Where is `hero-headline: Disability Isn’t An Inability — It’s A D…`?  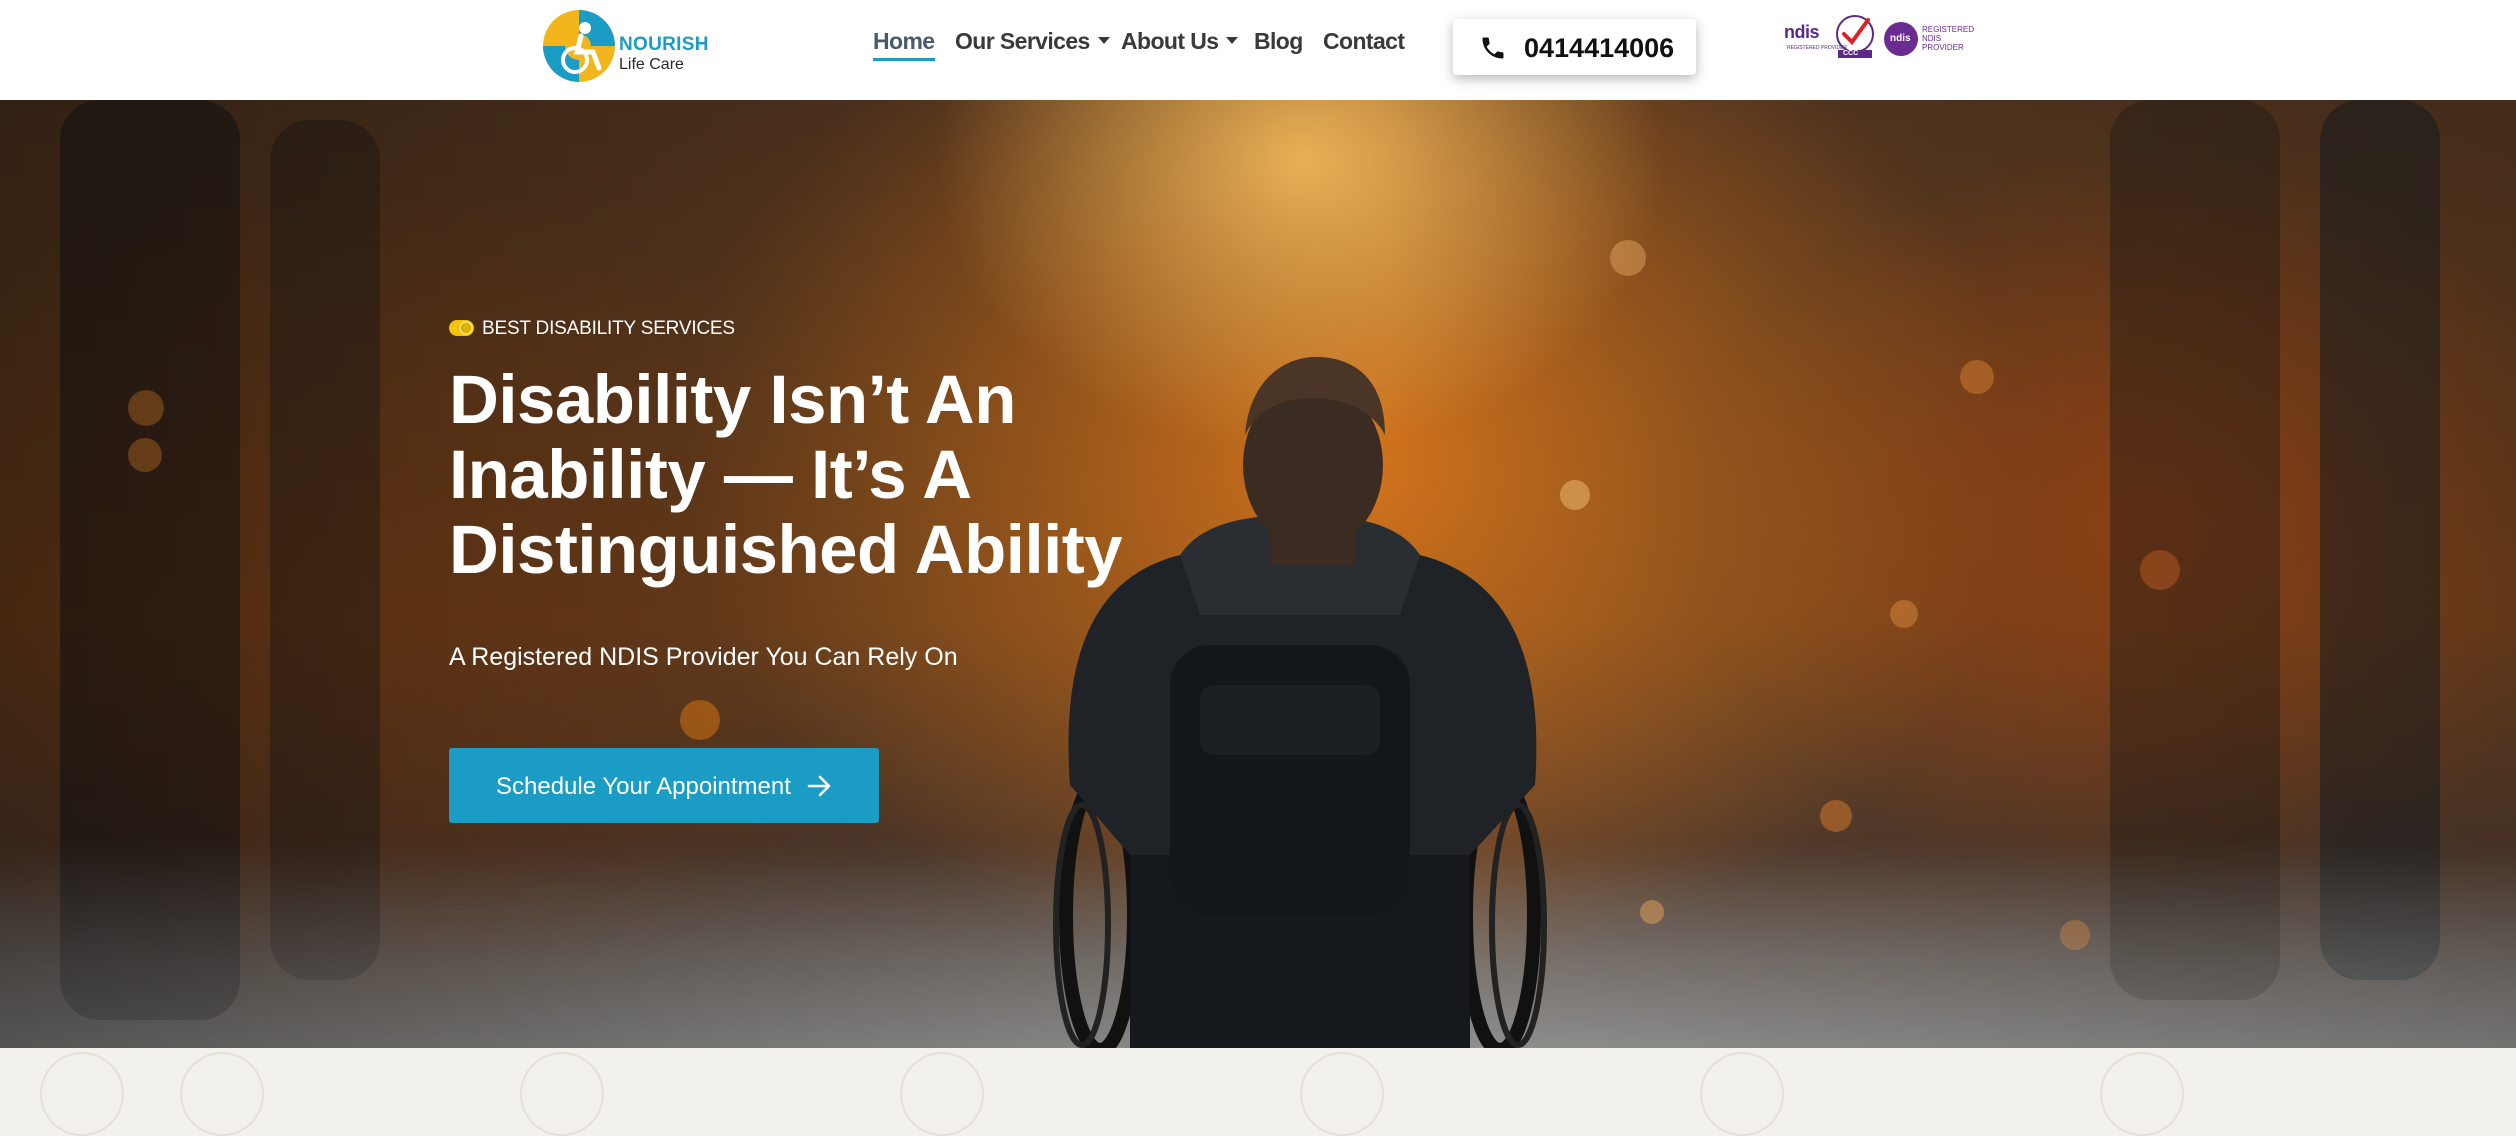
hero-headline: Disability Isn’t An Inability — It’s A D… is located at coordinates (849, 474).